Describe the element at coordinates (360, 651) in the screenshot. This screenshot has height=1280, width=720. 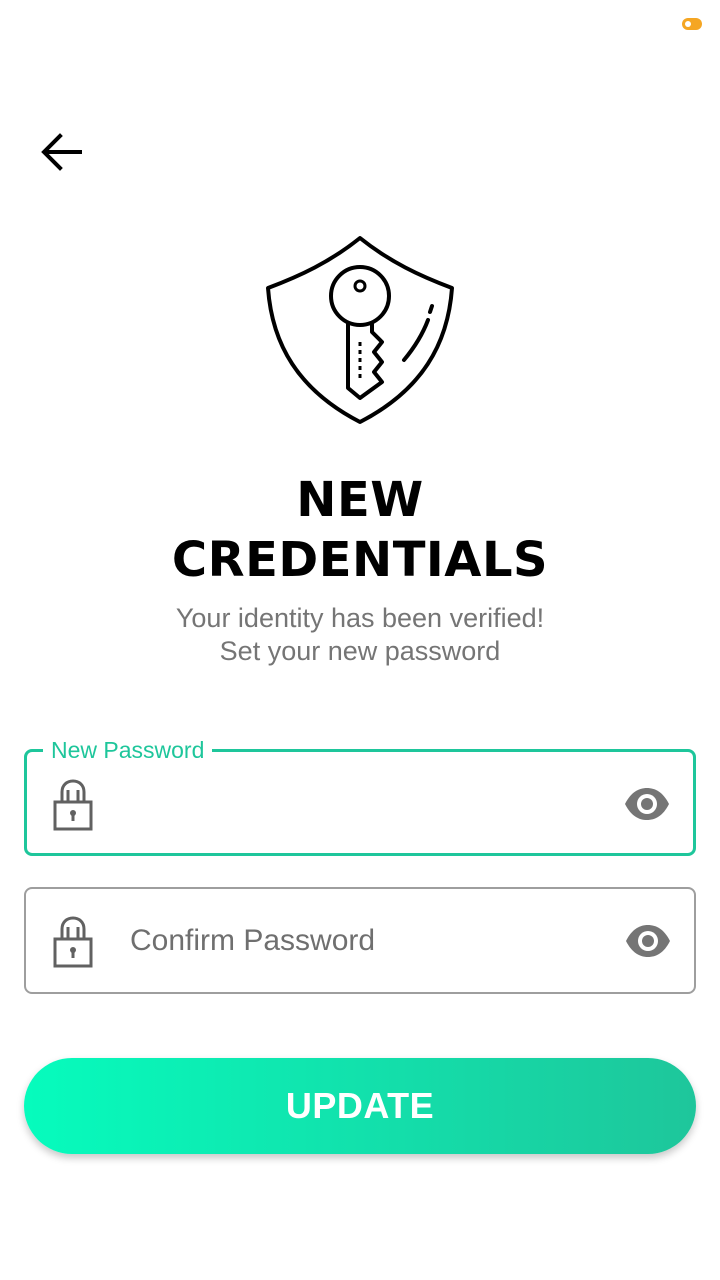
I see `subtitle-line-2: Set your new password` at that location.